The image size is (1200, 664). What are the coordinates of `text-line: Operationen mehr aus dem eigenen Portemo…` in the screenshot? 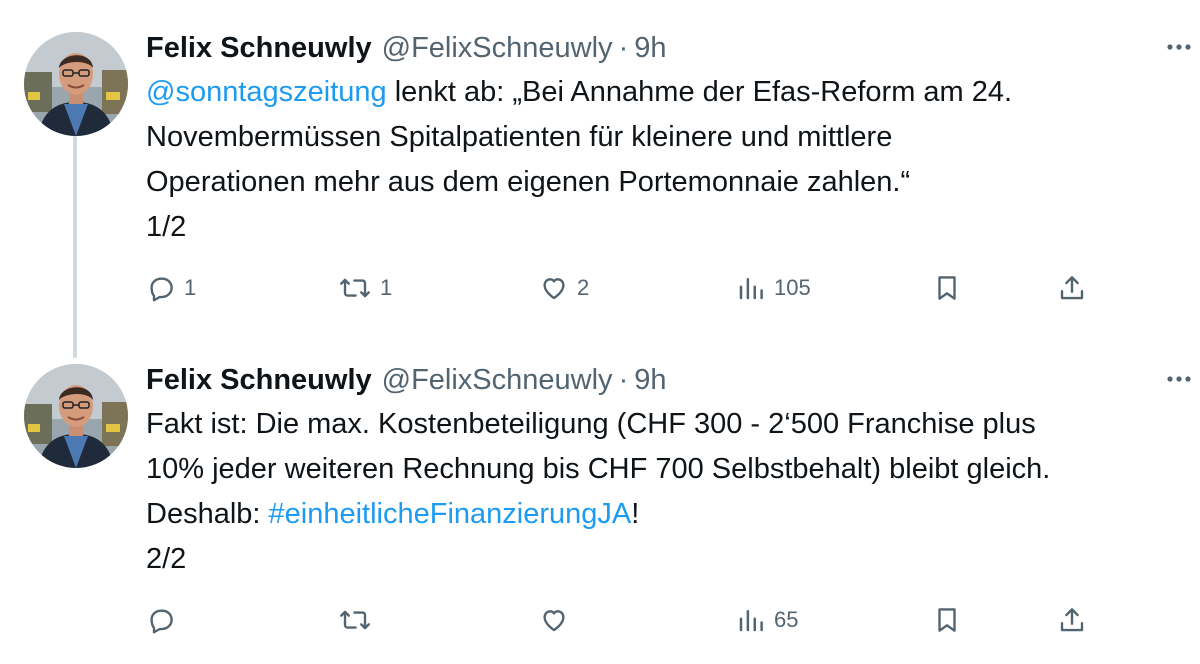 It's located at (528, 182).